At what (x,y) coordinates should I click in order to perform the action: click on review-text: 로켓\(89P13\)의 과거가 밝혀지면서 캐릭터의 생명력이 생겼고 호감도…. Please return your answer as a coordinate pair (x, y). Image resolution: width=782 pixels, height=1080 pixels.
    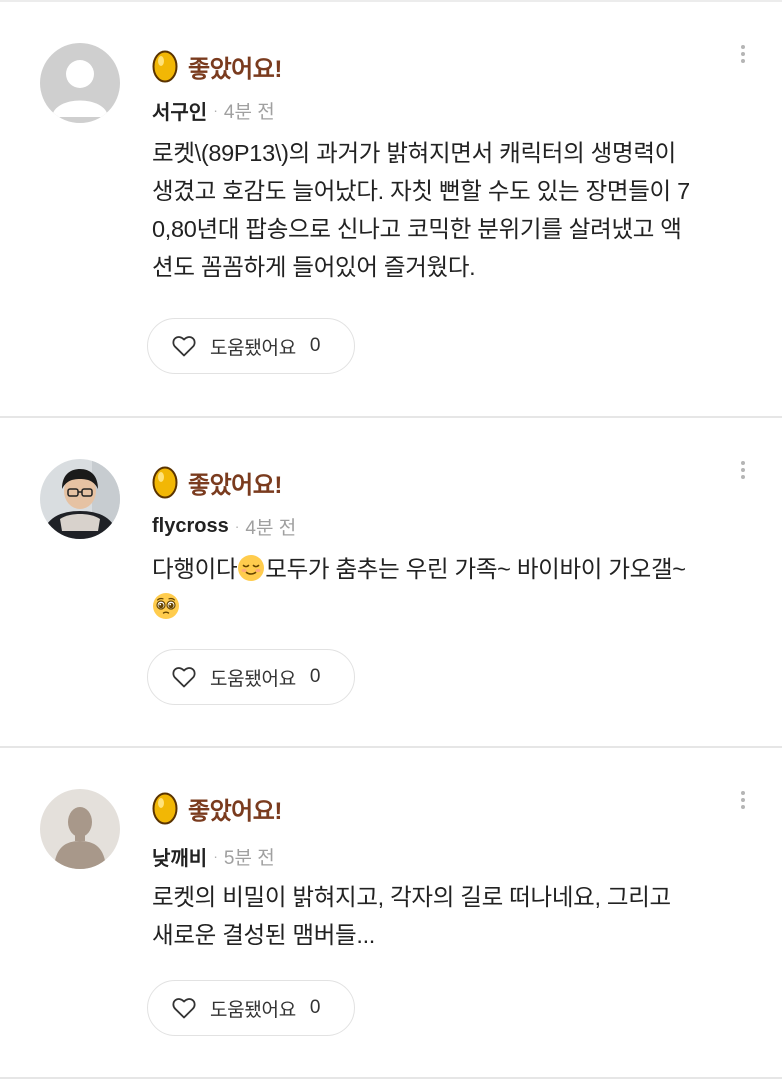
    Looking at the image, I should click on (452, 210).